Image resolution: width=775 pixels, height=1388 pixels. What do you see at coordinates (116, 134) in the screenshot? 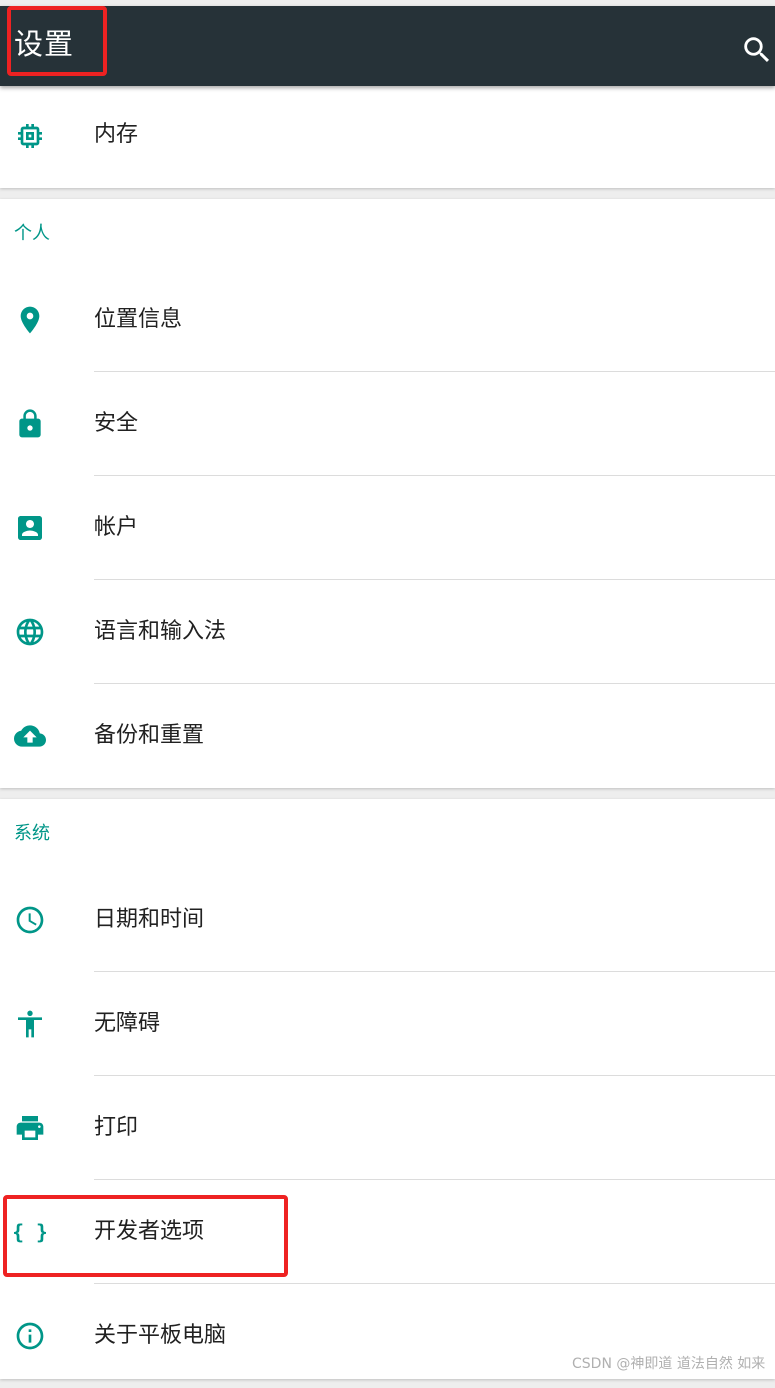
I see `settings-item-label: 内存` at bounding box center [116, 134].